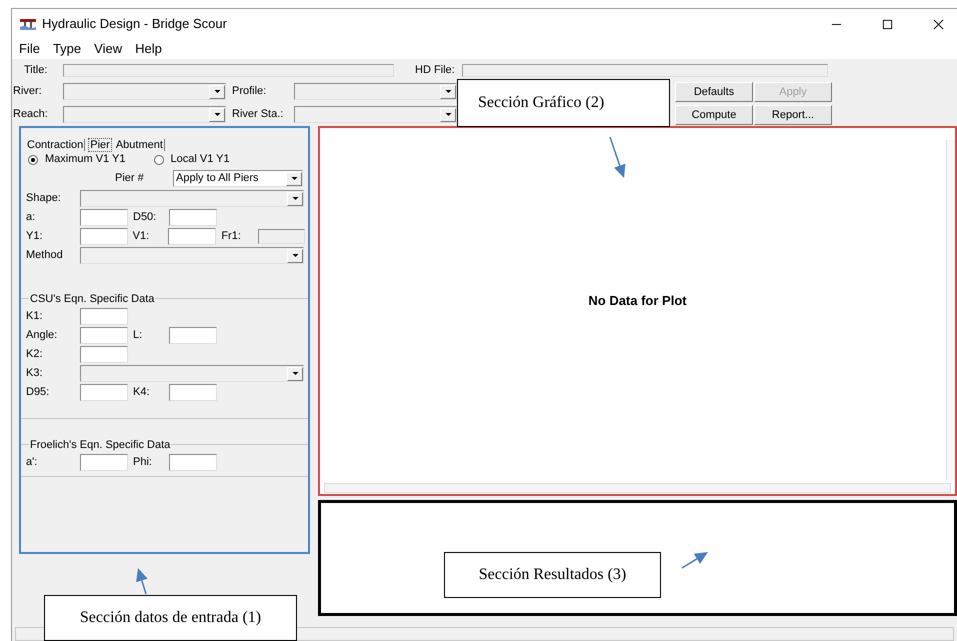 The height and width of the screenshot is (641, 957). What do you see at coordinates (238, 178) in the screenshot?
I see `pier-dropdown: Apply to All Piers` at bounding box center [238, 178].